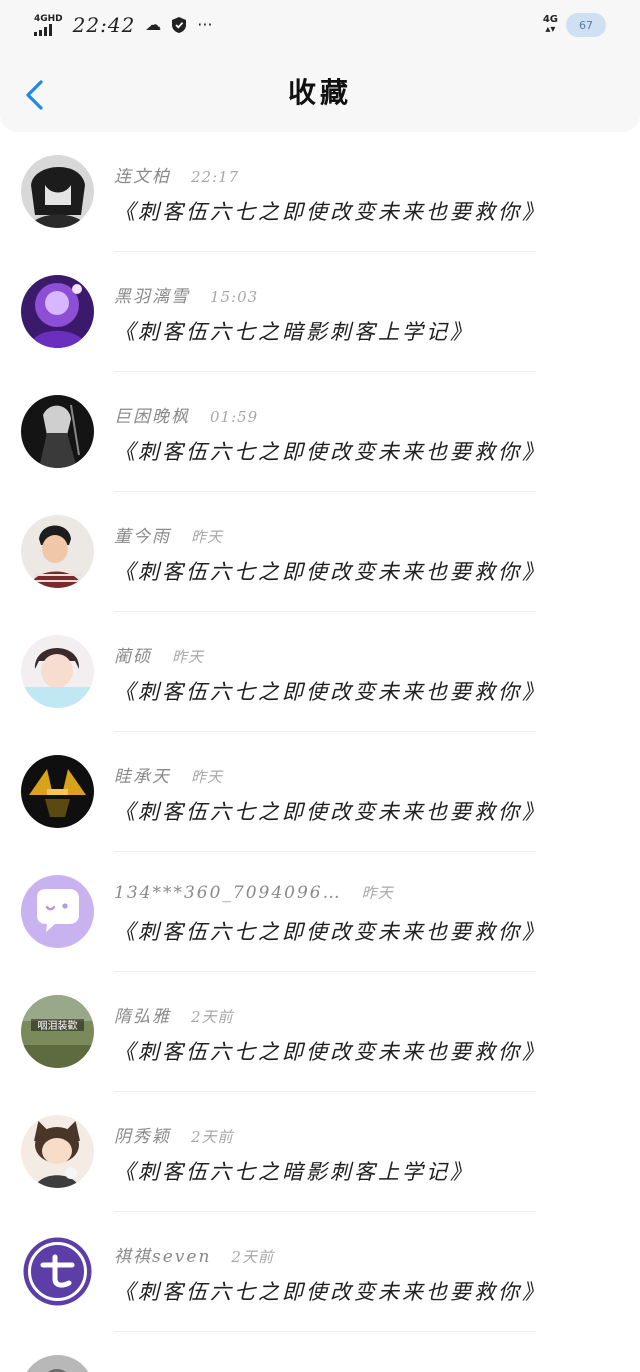 This screenshot has height=1372, width=640. Describe the element at coordinates (320, 192) in the screenshot. I see `list-item: 连文柏 22:17 《刺客伍六七之即使改变未来也要救你》` at that location.